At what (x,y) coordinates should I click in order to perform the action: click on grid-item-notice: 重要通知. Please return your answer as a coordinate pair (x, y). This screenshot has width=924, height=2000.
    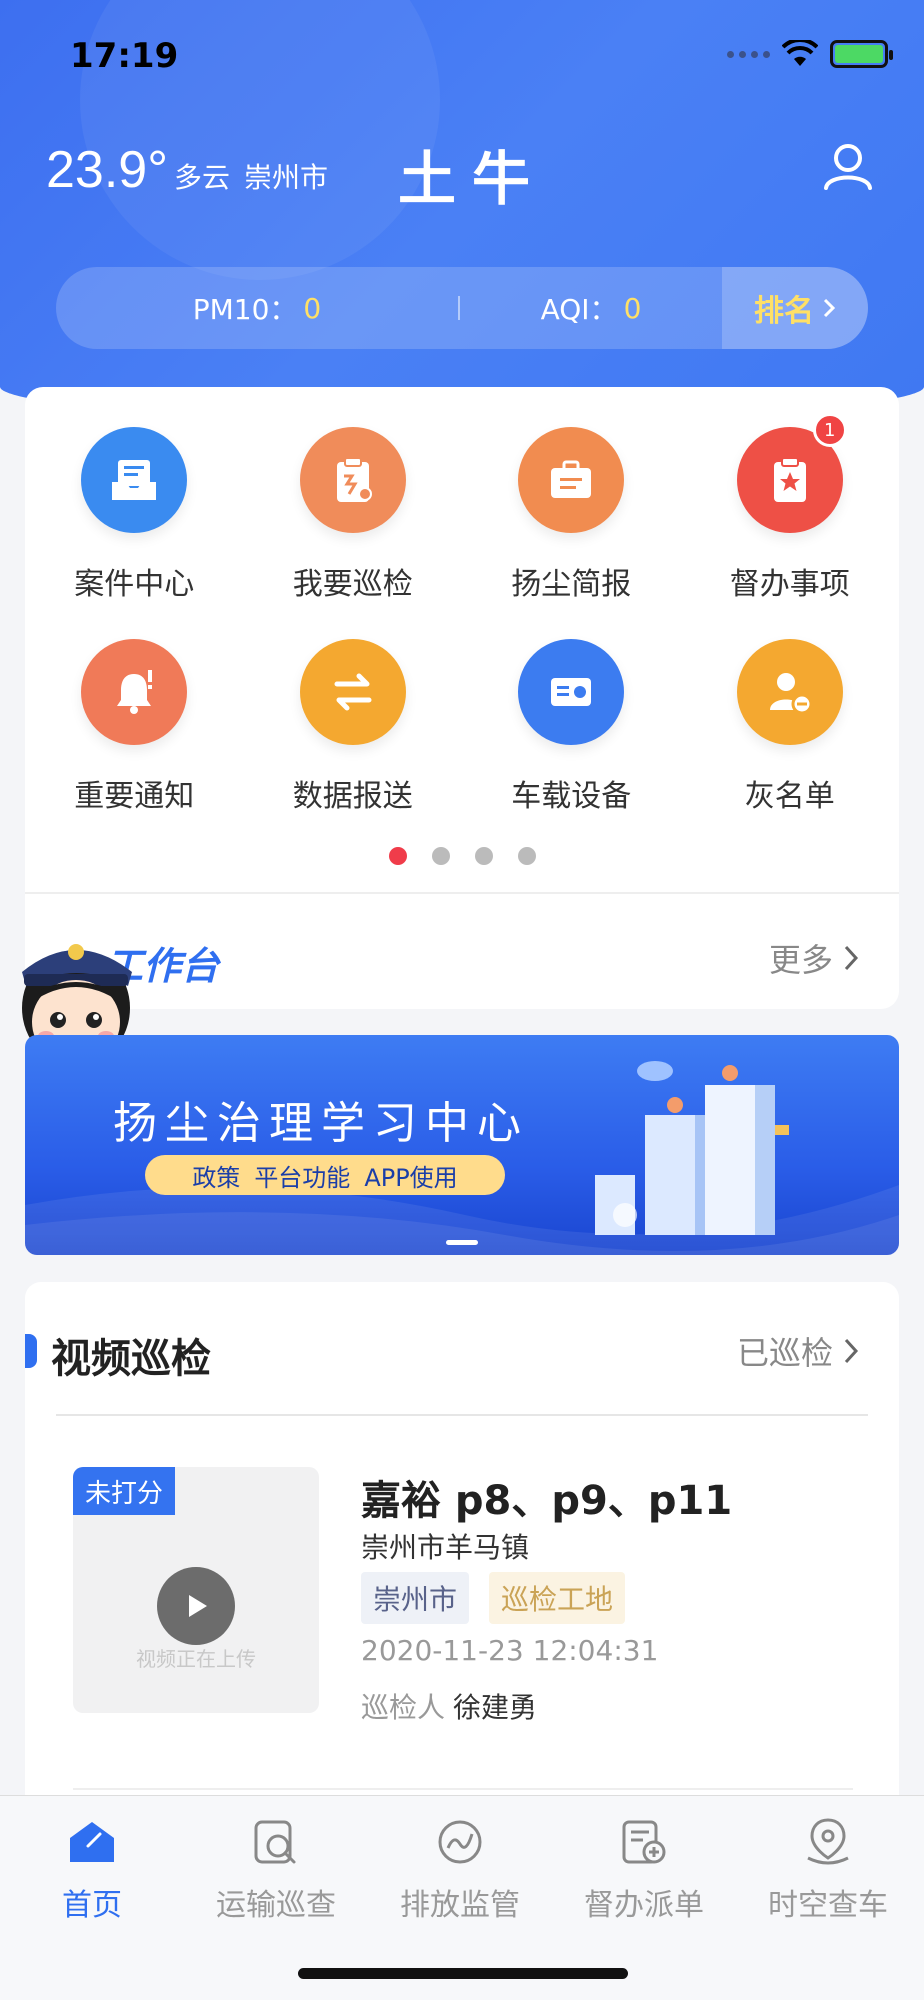
    Looking at the image, I should click on (134, 727).